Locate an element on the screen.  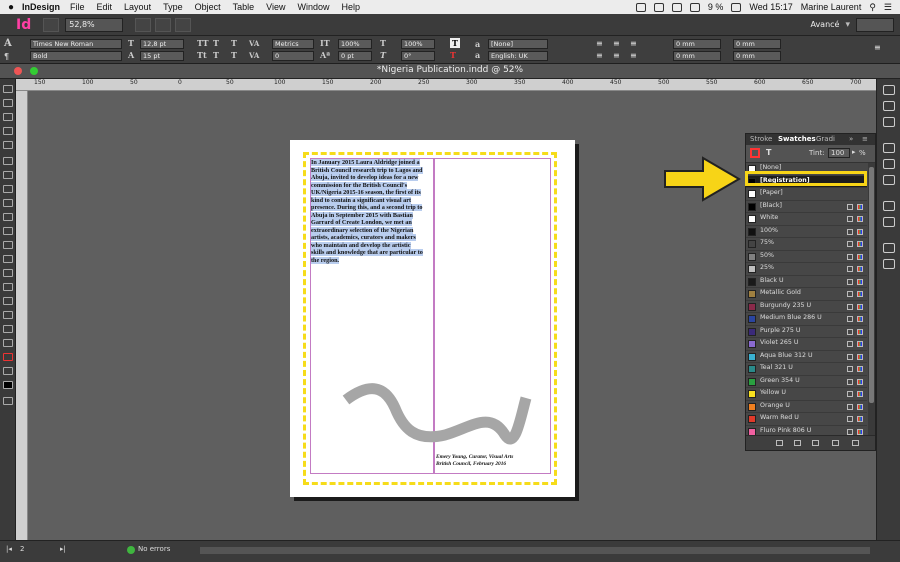
rectangle-frame-tool-icon is located at coordinates (8, 217).